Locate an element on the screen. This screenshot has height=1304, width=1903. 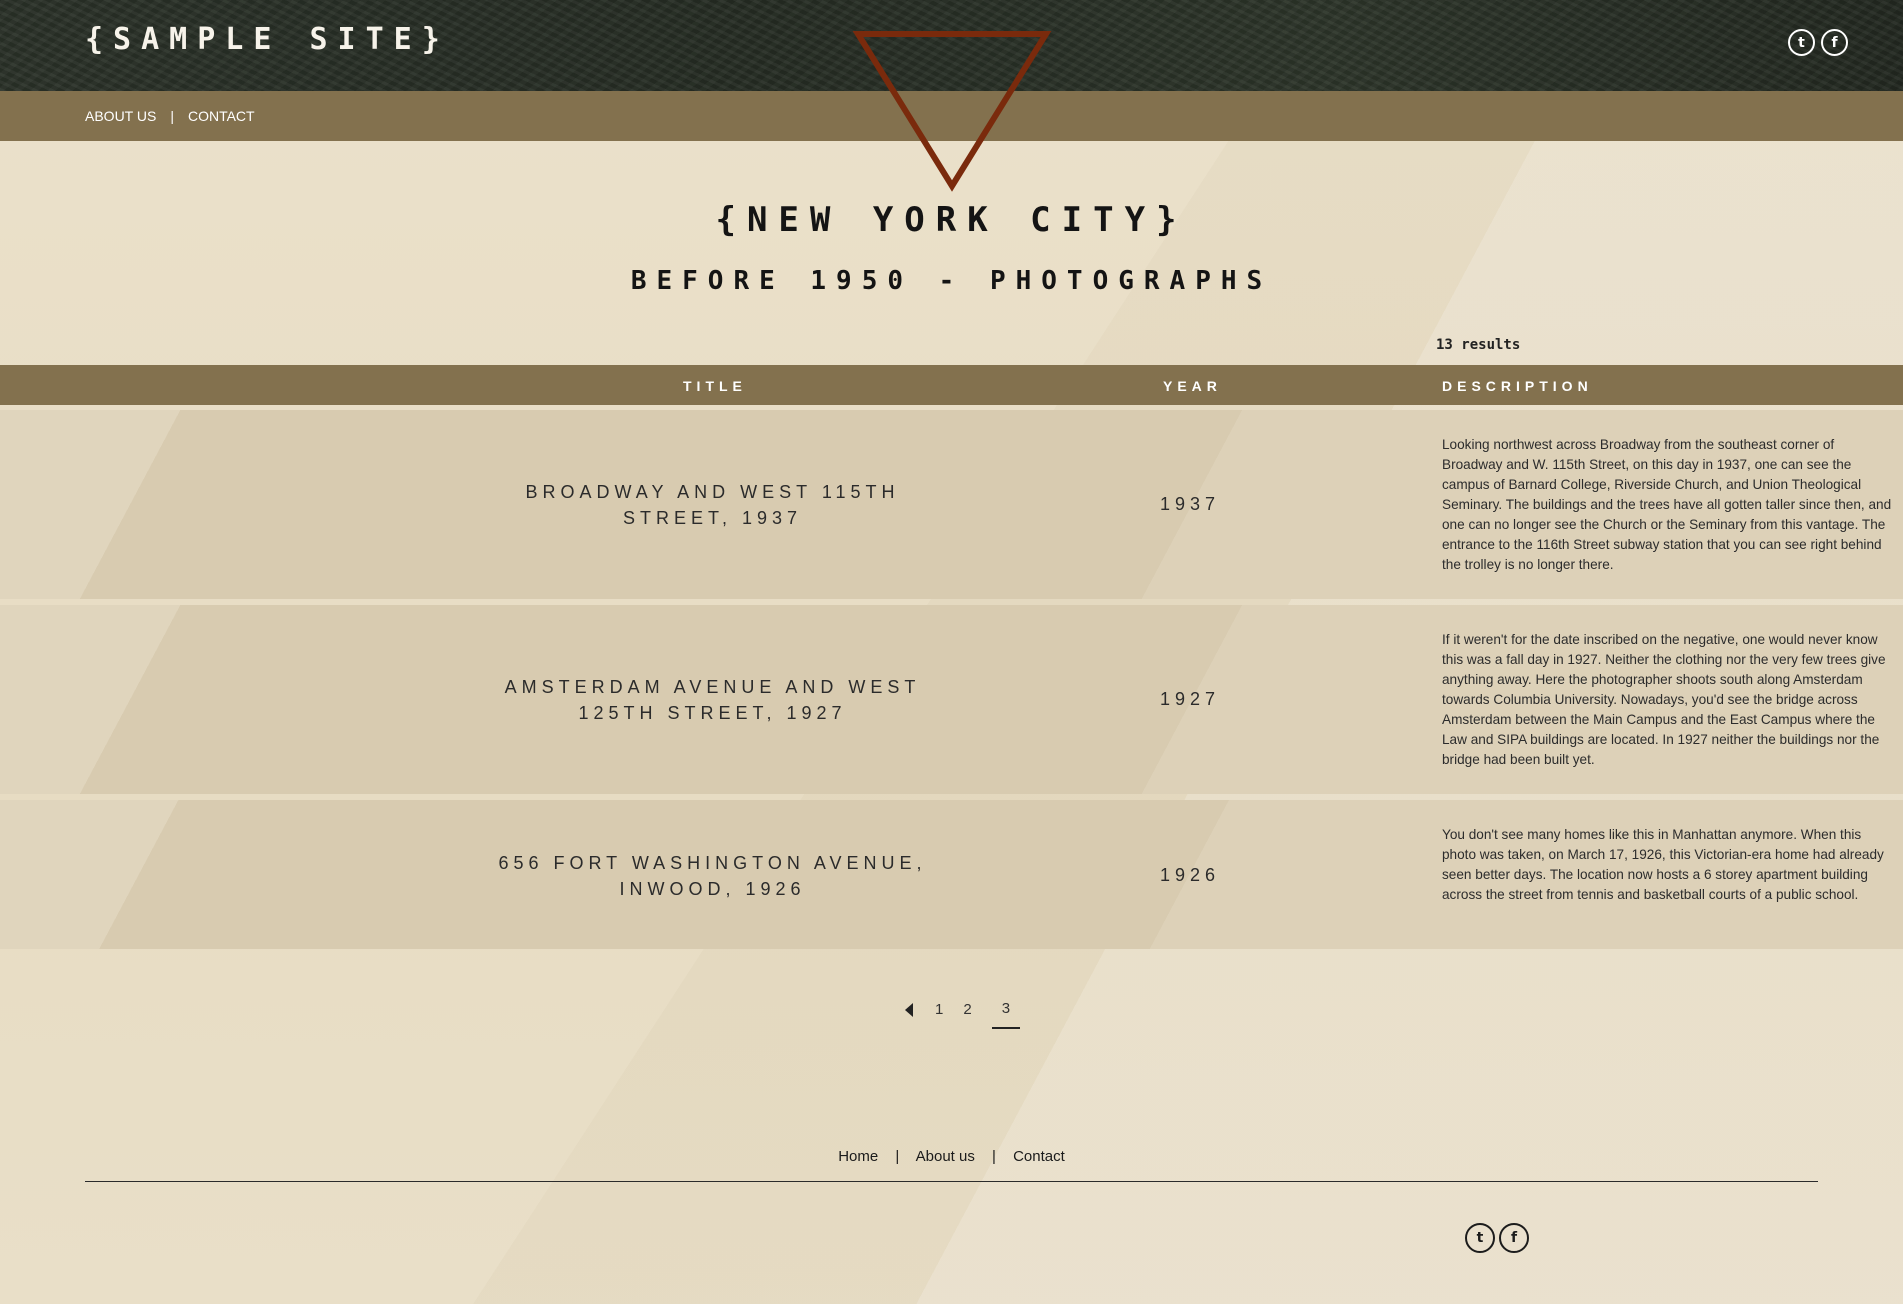
footer-nav: Home | About us | Contact is located at coordinates (951, 1156).